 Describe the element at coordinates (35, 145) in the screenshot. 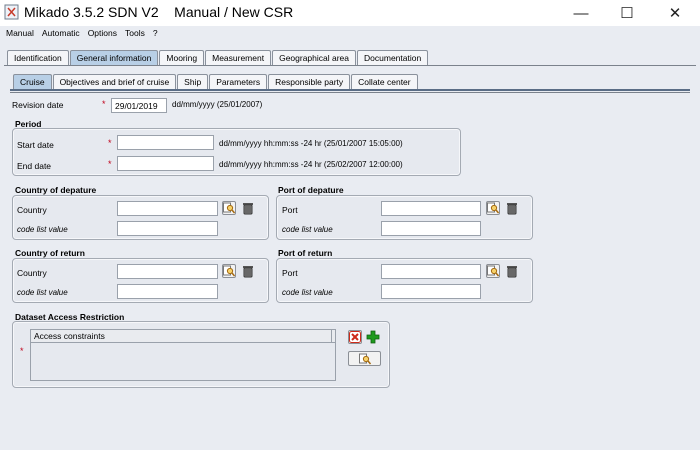

I see `start-date-label: Start date` at that location.